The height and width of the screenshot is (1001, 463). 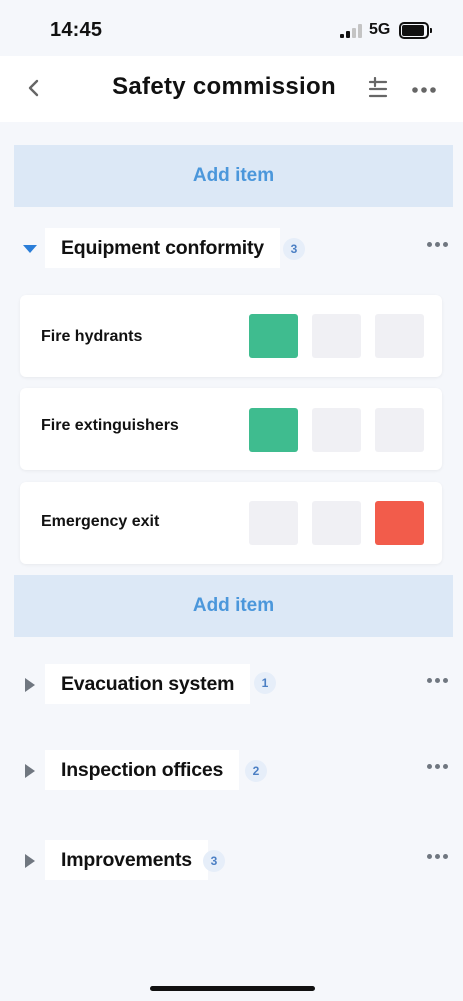 I want to click on section-inspection-offices: Inspection offices 2, so click(x=231, y=772).